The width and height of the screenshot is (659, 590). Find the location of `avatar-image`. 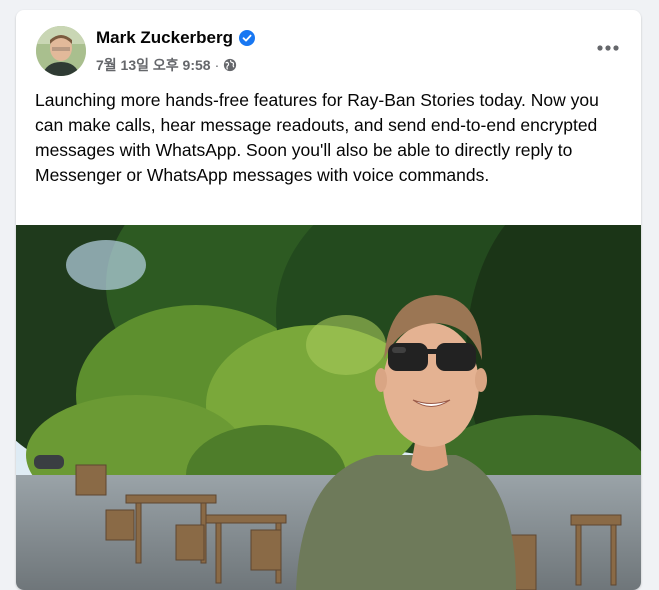

avatar-image is located at coordinates (61, 51).